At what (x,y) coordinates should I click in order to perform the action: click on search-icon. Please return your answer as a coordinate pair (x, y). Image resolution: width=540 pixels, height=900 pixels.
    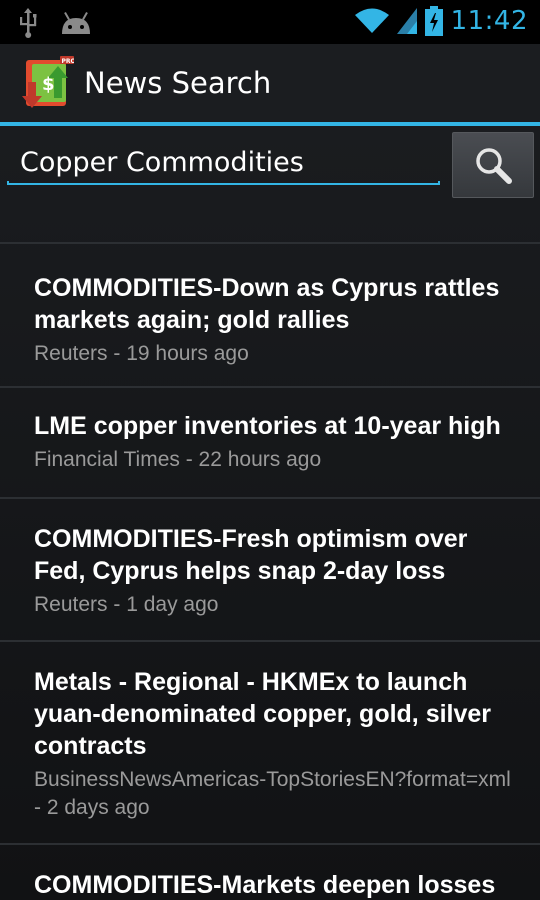
    Looking at the image, I should click on (494, 166).